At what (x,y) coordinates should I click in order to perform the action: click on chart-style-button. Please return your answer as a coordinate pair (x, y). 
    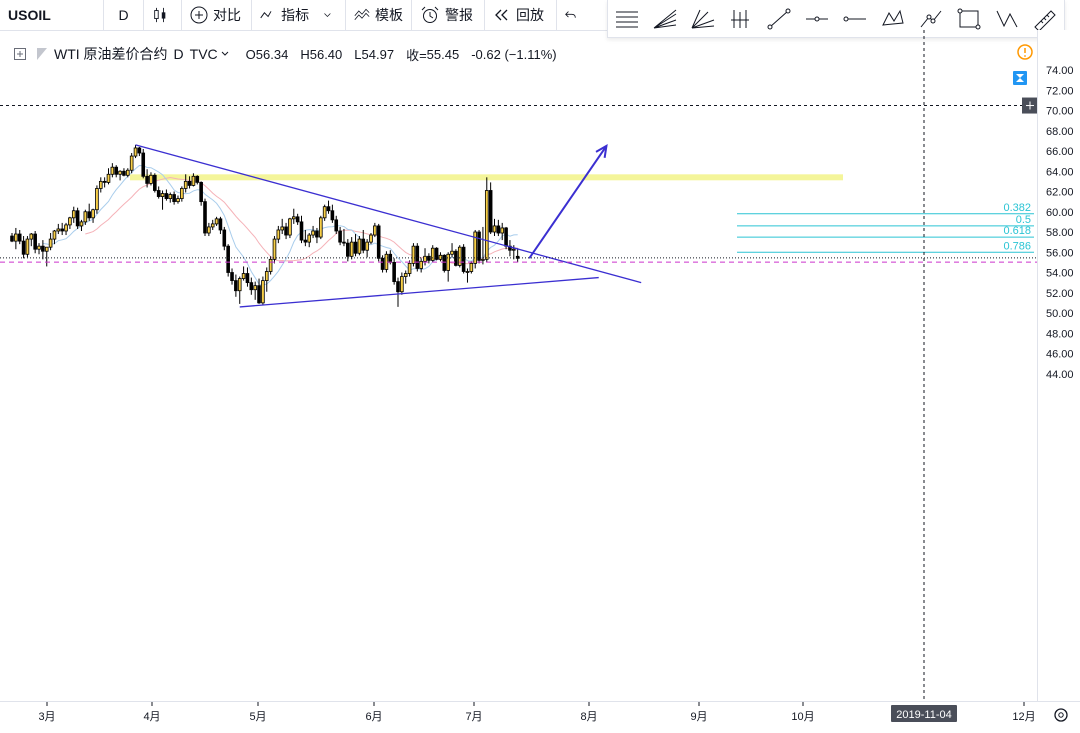
    Looking at the image, I should click on (163, 15).